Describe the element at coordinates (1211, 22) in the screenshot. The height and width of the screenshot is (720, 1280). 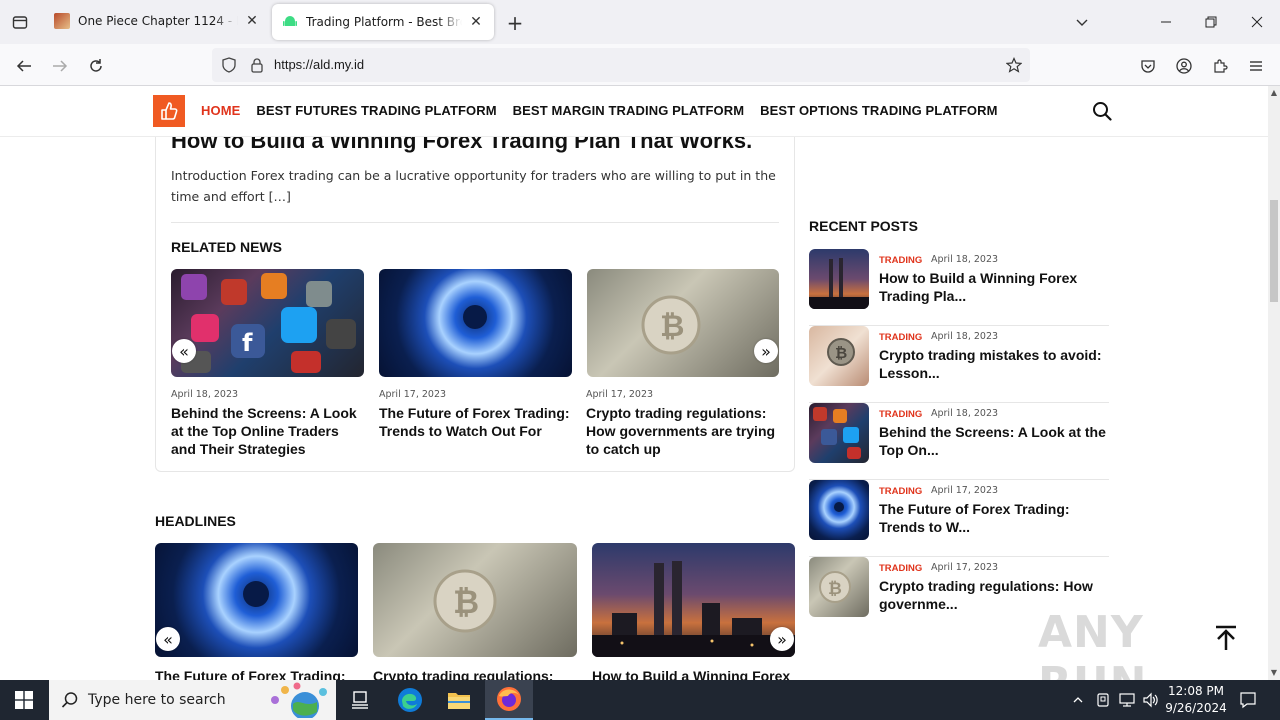
I see `restore-button` at that location.